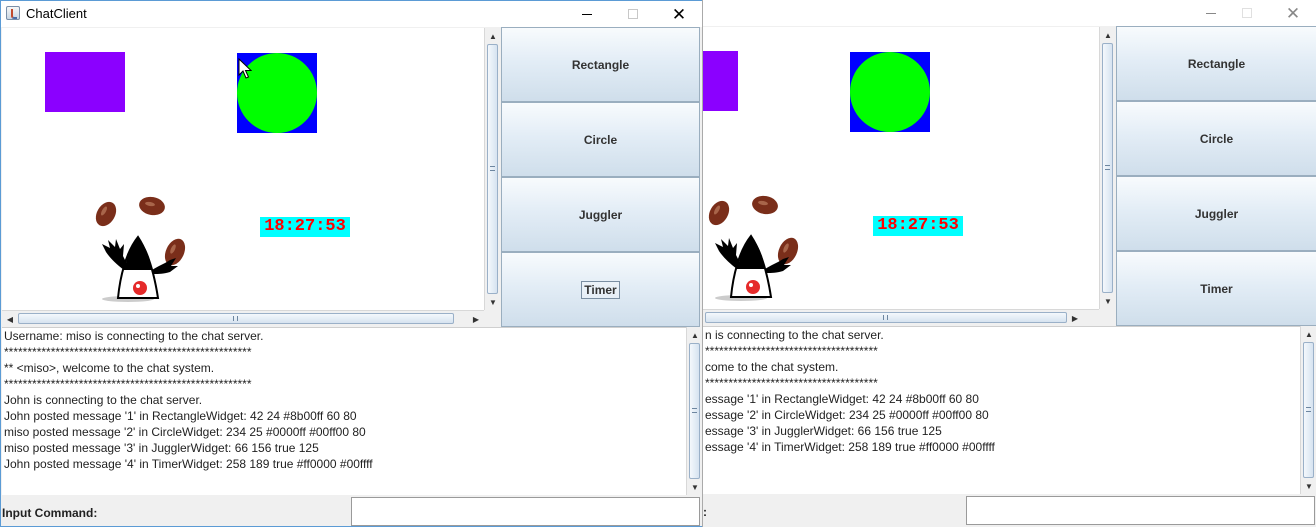  What do you see at coordinates (109, 368) in the screenshot?
I see `chat-log-line: ** <miso>, welcome to the chat system.` at bounding box center [109, 368].